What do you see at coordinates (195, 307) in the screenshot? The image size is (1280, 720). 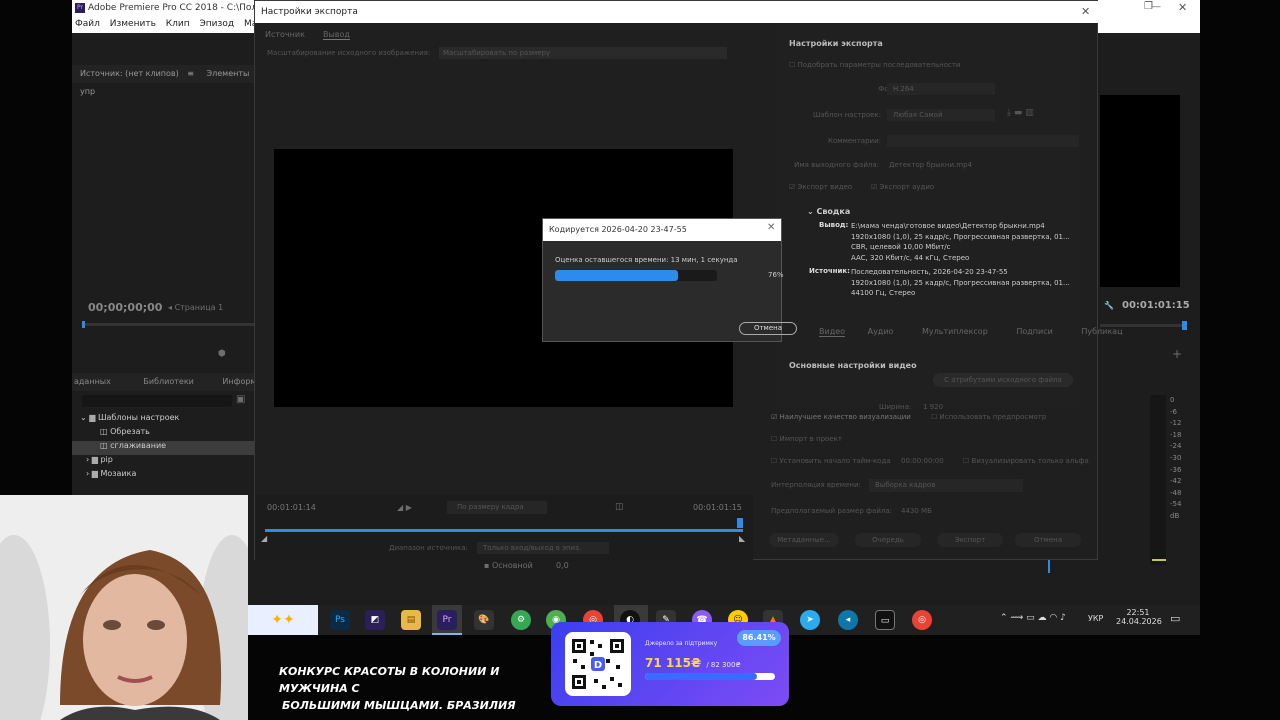 I see `page-selector: ◂ Страница 1` at bounding box center [195, 307].